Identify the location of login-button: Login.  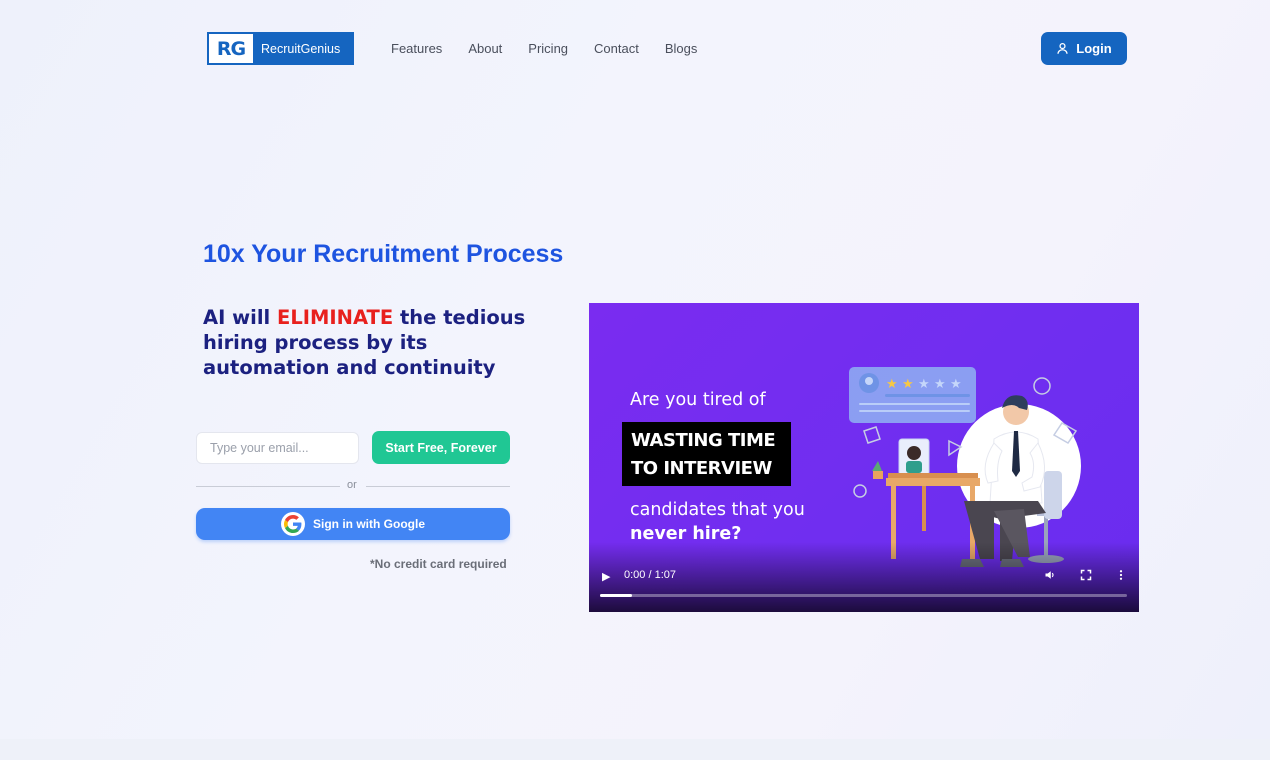
(1084, 48).